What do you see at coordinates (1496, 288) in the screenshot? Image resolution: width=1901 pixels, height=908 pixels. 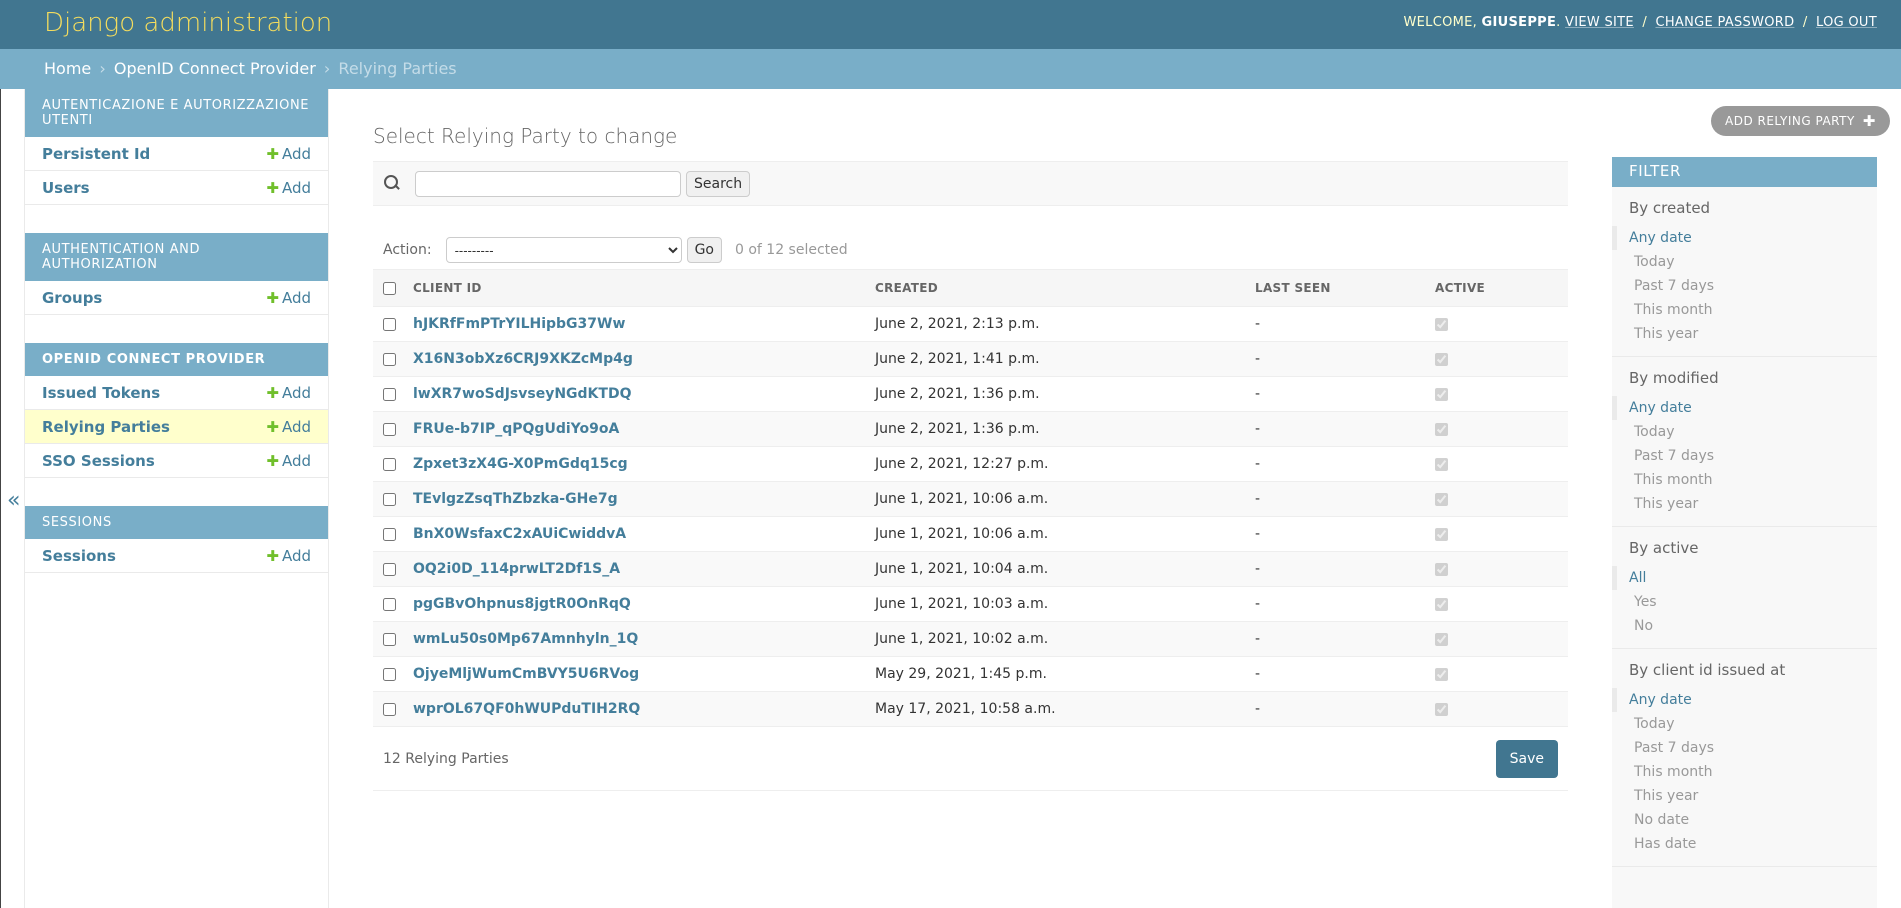 I see `column-header-active: Active` at bounding box center [1496, 288].